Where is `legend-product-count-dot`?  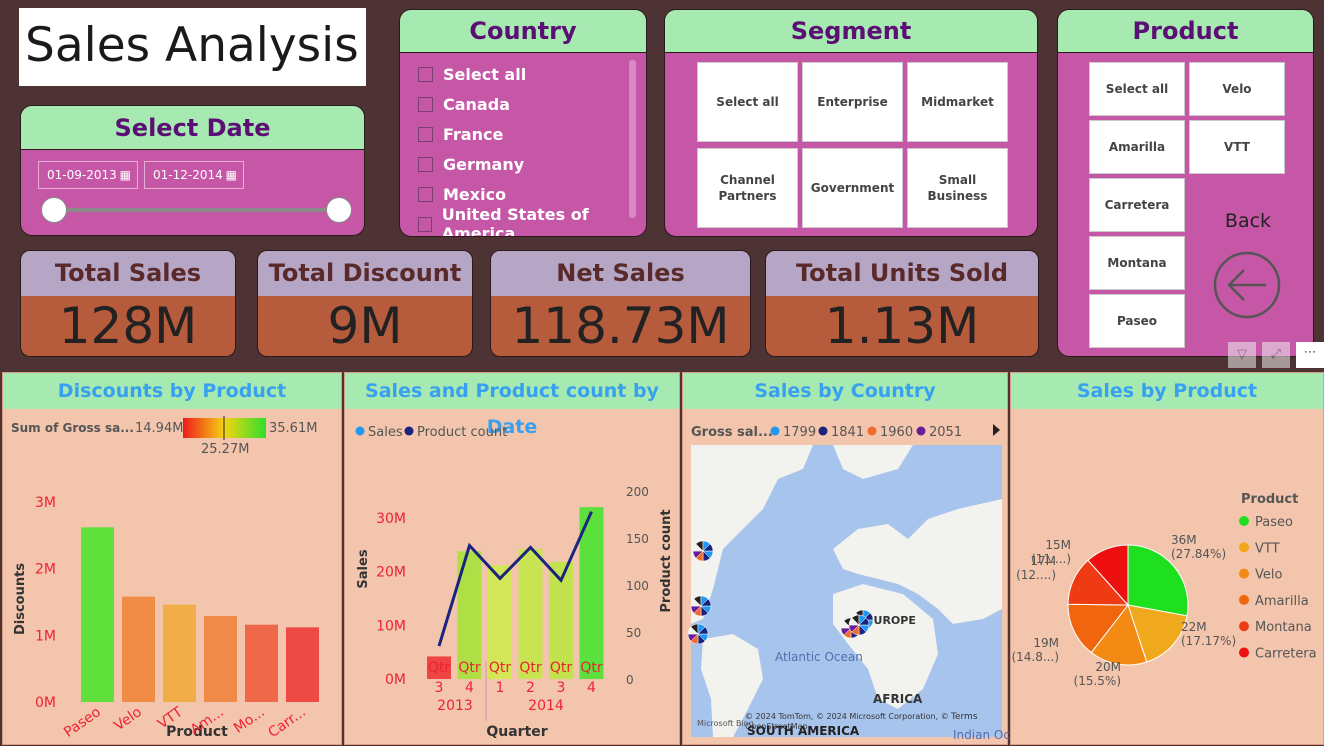
legend-product-count-dot is located at coordinates (409, 431).